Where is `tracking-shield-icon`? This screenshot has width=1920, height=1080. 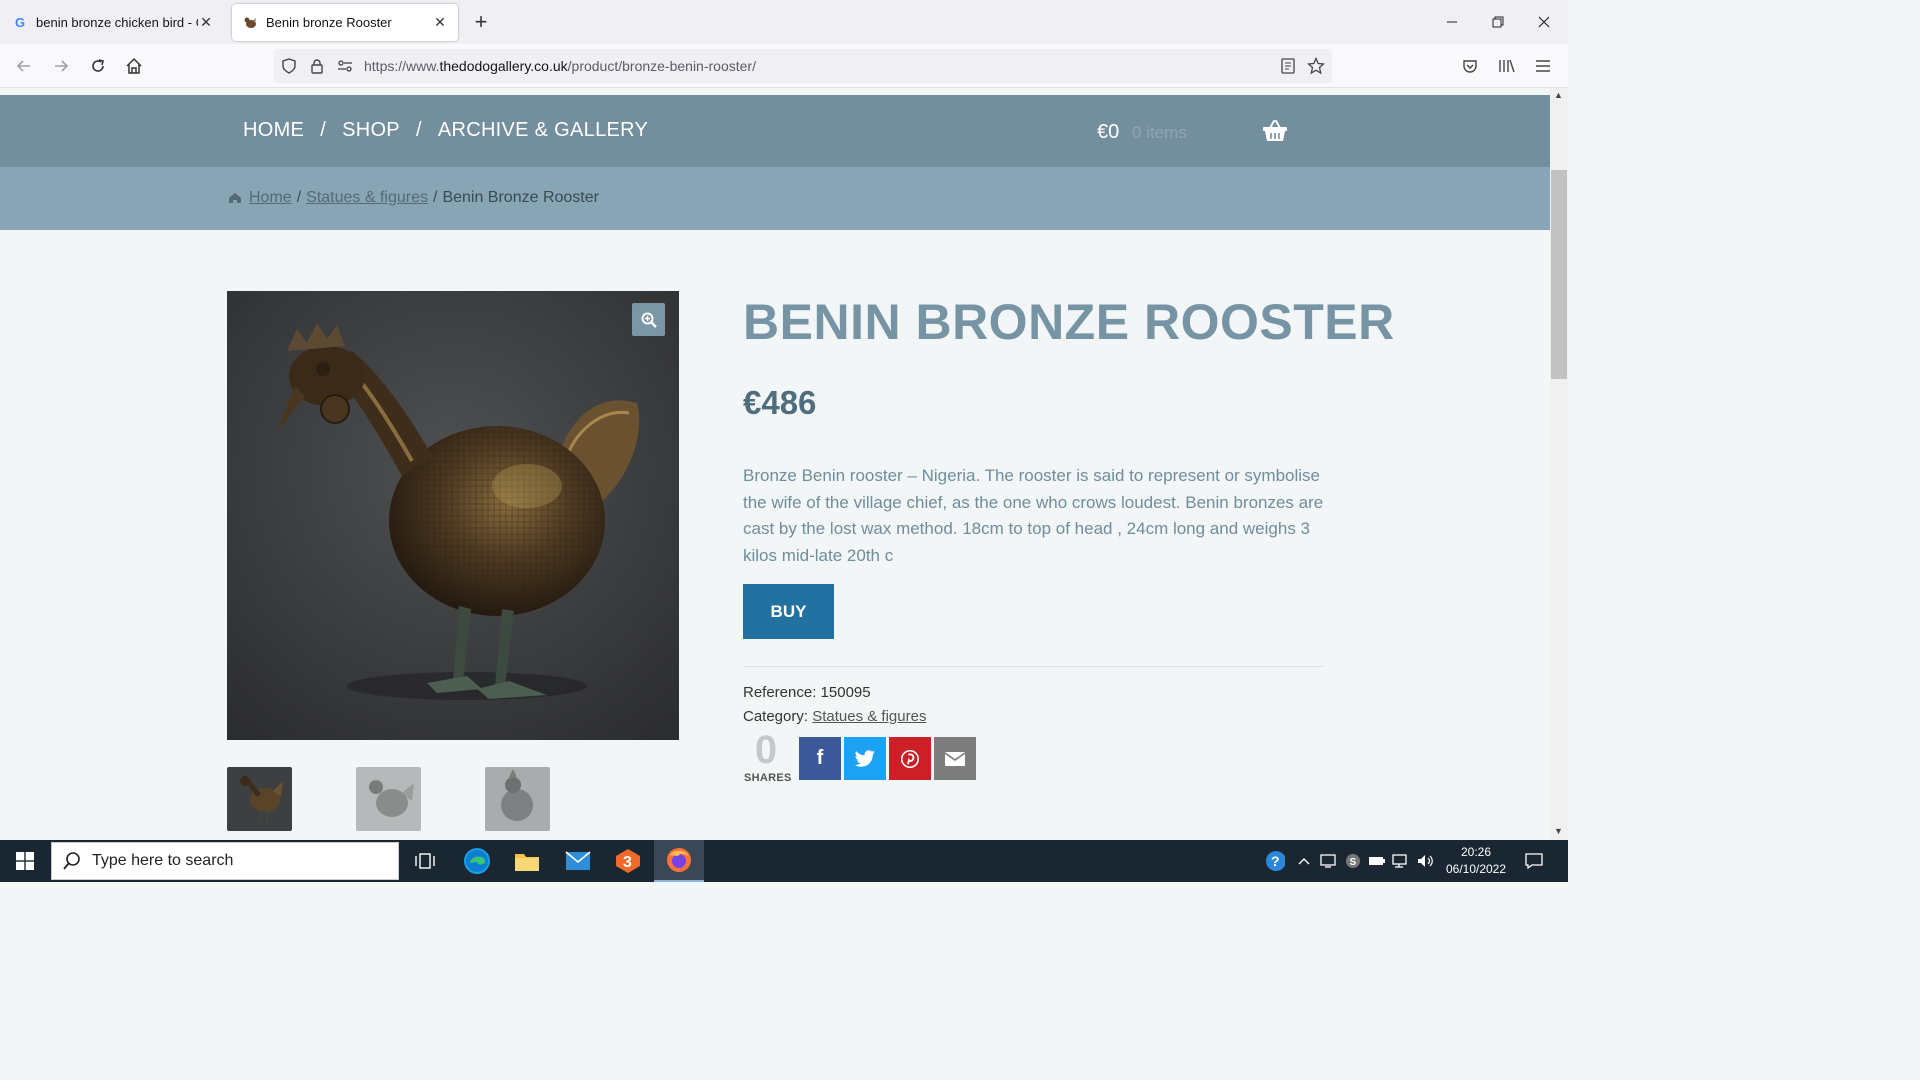 tracking-shield-icon is located at coordinates (289, 66).